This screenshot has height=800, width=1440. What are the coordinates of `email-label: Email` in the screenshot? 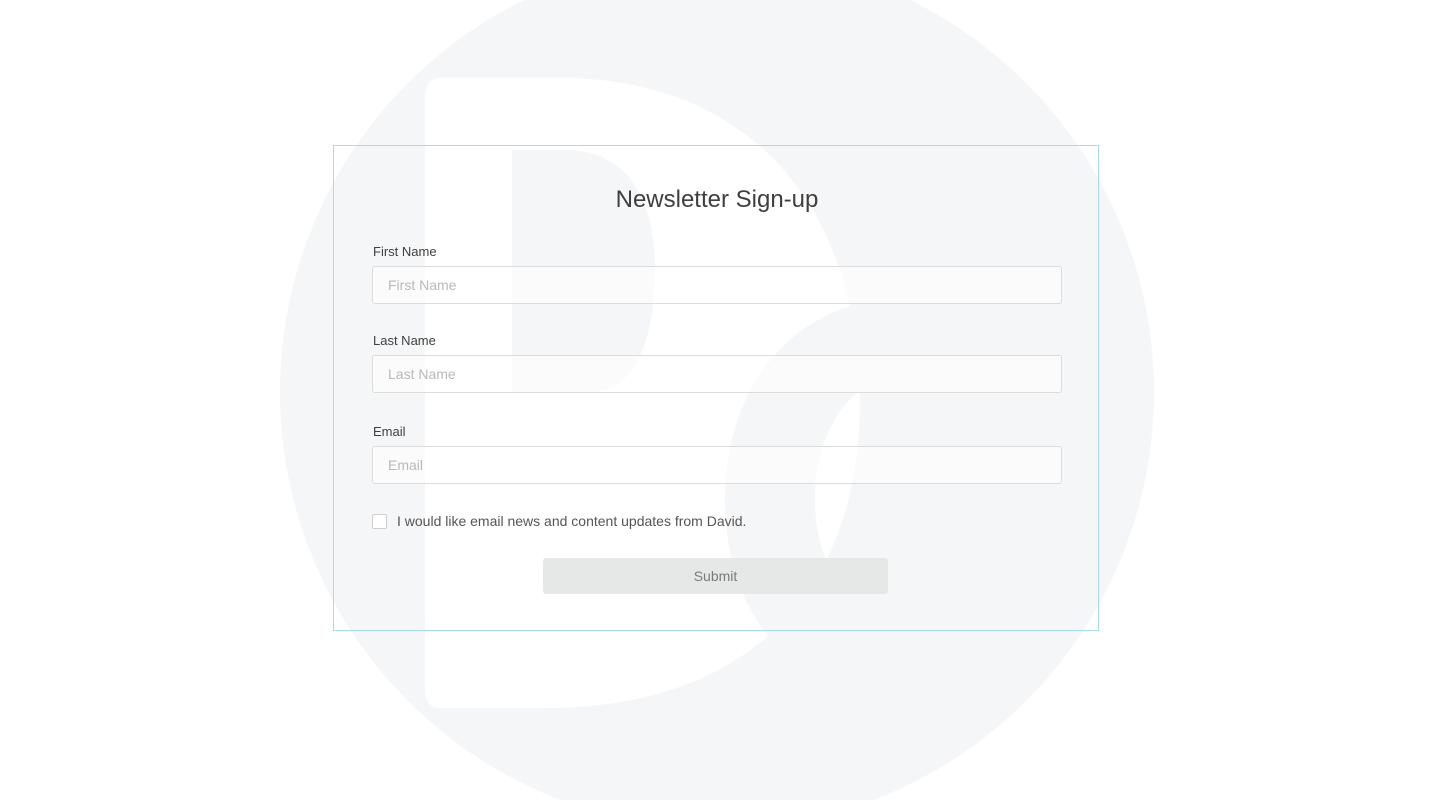 It's located at (389, 431).